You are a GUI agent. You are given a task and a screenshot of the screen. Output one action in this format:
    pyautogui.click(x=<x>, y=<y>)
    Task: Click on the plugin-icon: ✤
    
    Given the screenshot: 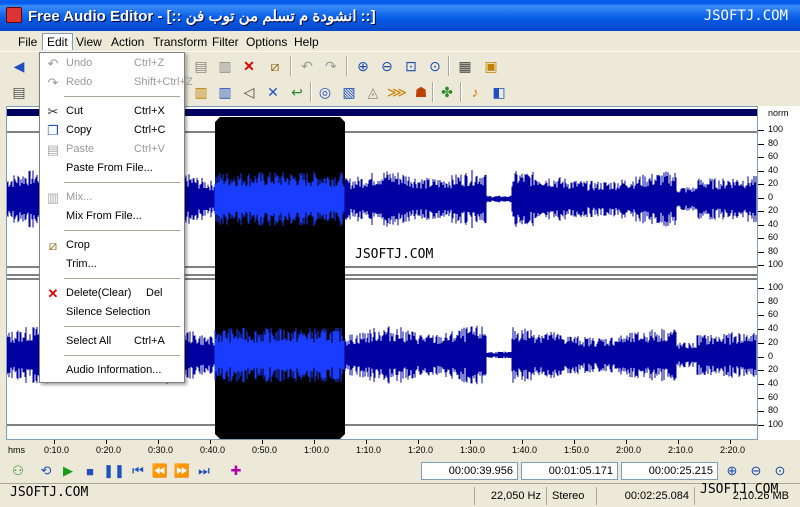 What is the action you would take?
    pyautogui.click(x=447, y=92)
    